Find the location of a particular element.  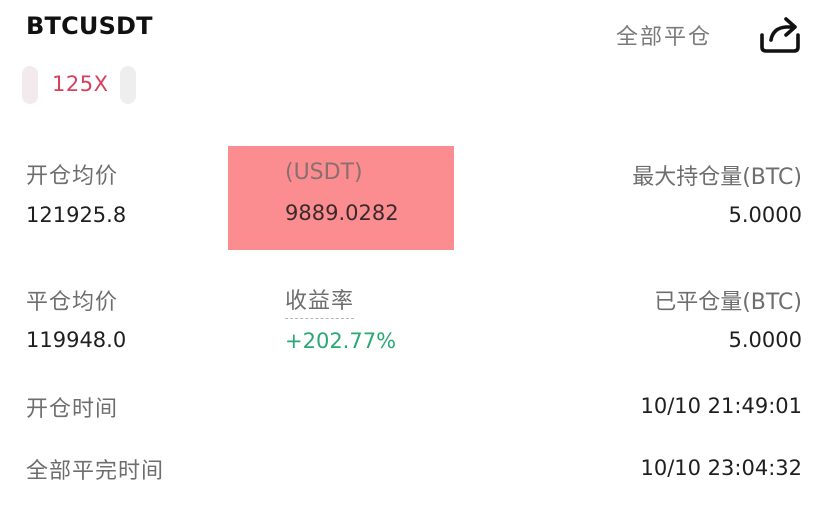

avg-close-price-value: 119948.0 is located at coordinates (76, 340).